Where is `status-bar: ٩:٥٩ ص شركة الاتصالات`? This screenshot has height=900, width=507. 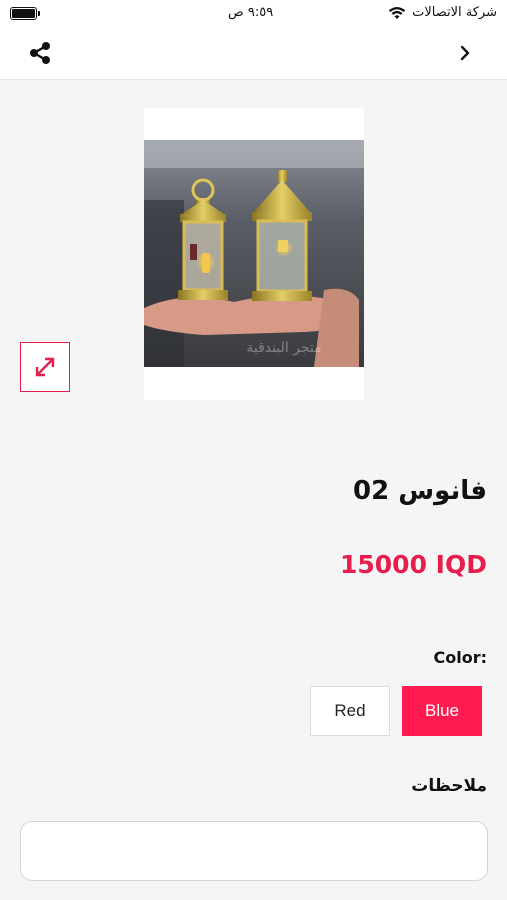 status-bar: ٩:٥٩ ص شركة الاتصالات is located at coordinates (253, 14).